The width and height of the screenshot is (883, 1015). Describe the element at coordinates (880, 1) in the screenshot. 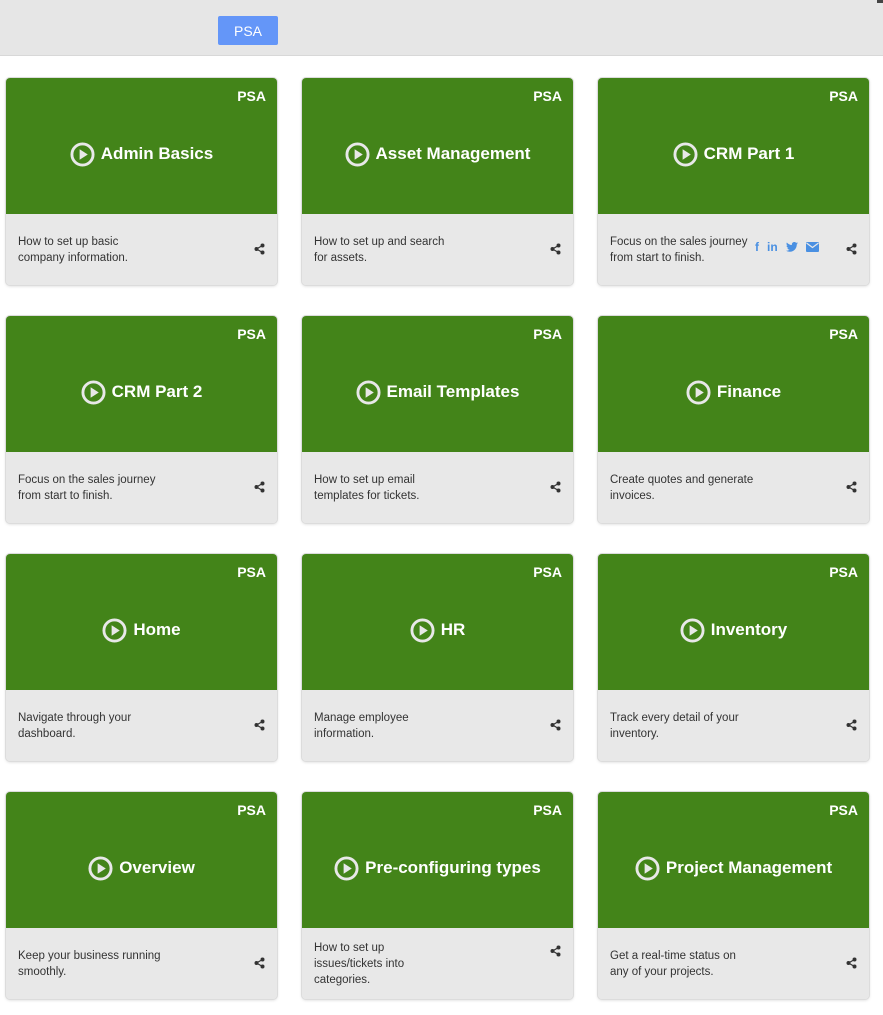

I see `scrollbar-edge` at that location.